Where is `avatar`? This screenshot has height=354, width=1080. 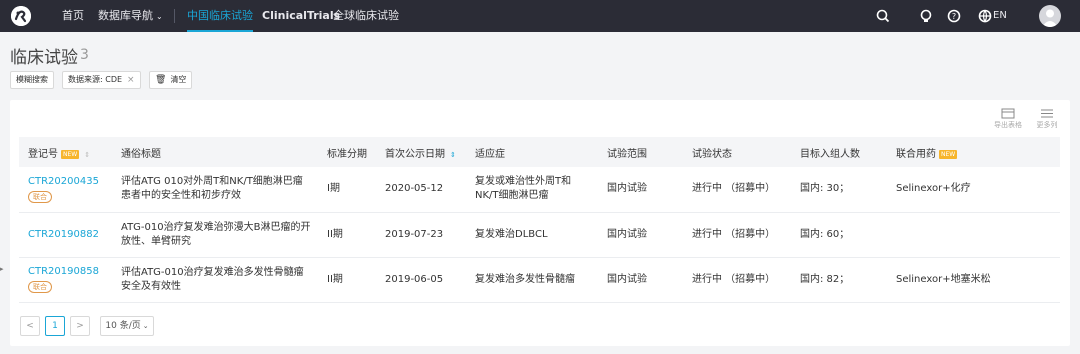
avatar is located at coordinates (1050, 16).